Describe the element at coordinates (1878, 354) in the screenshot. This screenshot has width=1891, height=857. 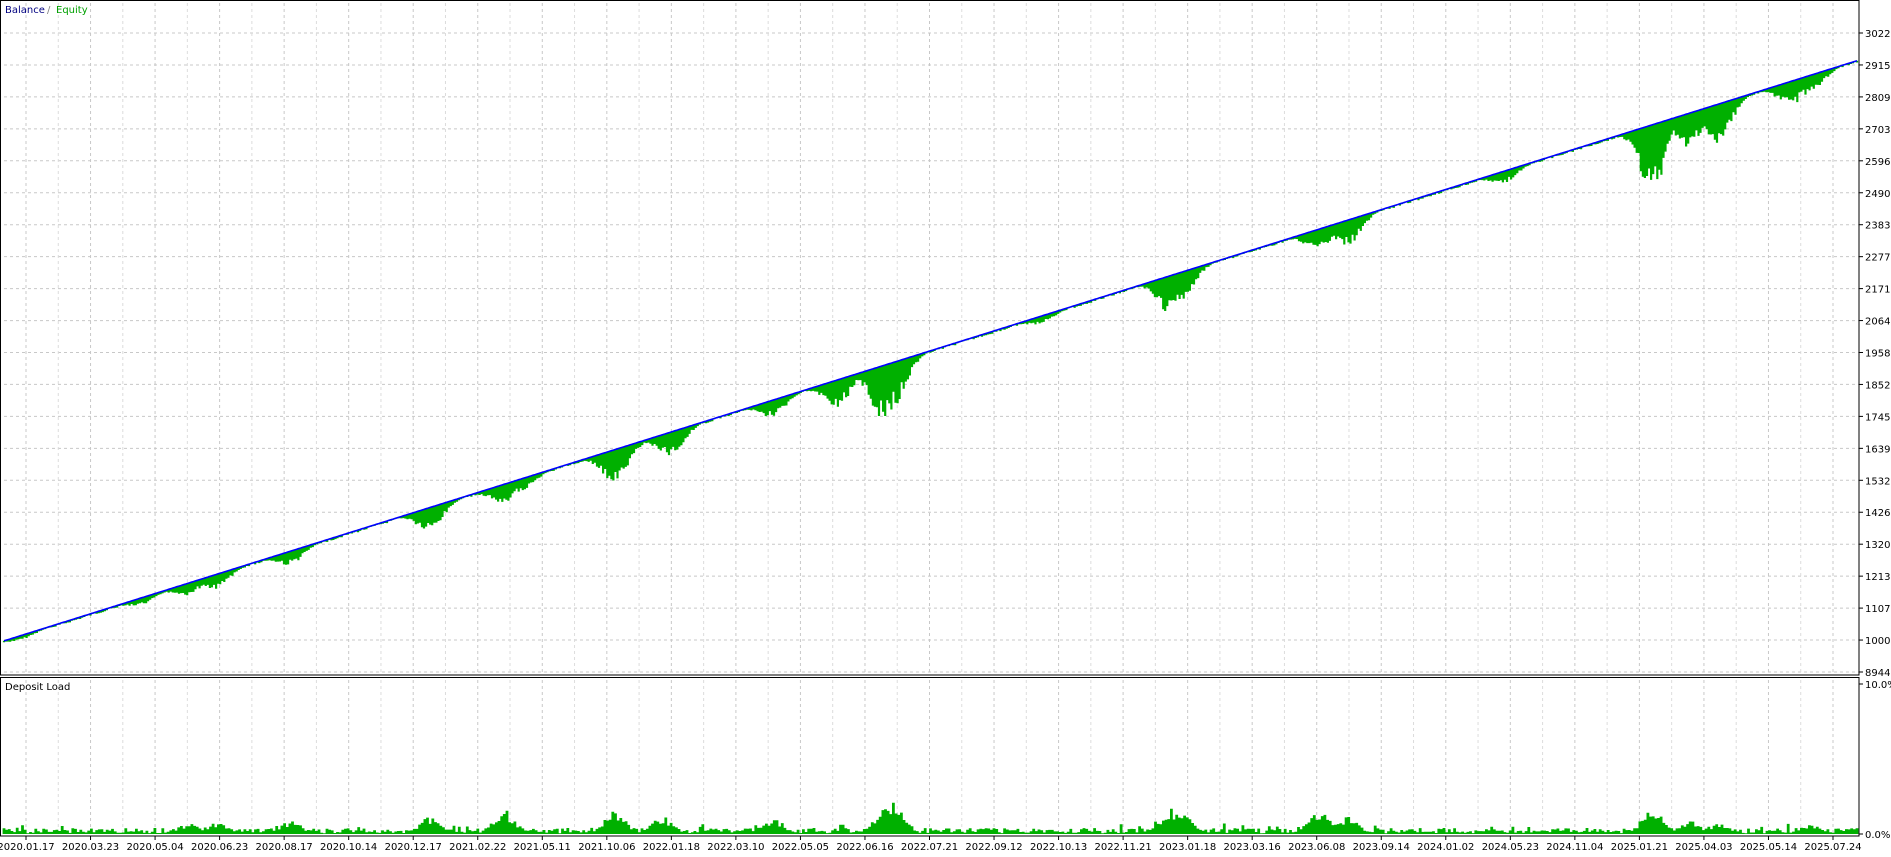
I see `y-tick-label: 19583` at that location.